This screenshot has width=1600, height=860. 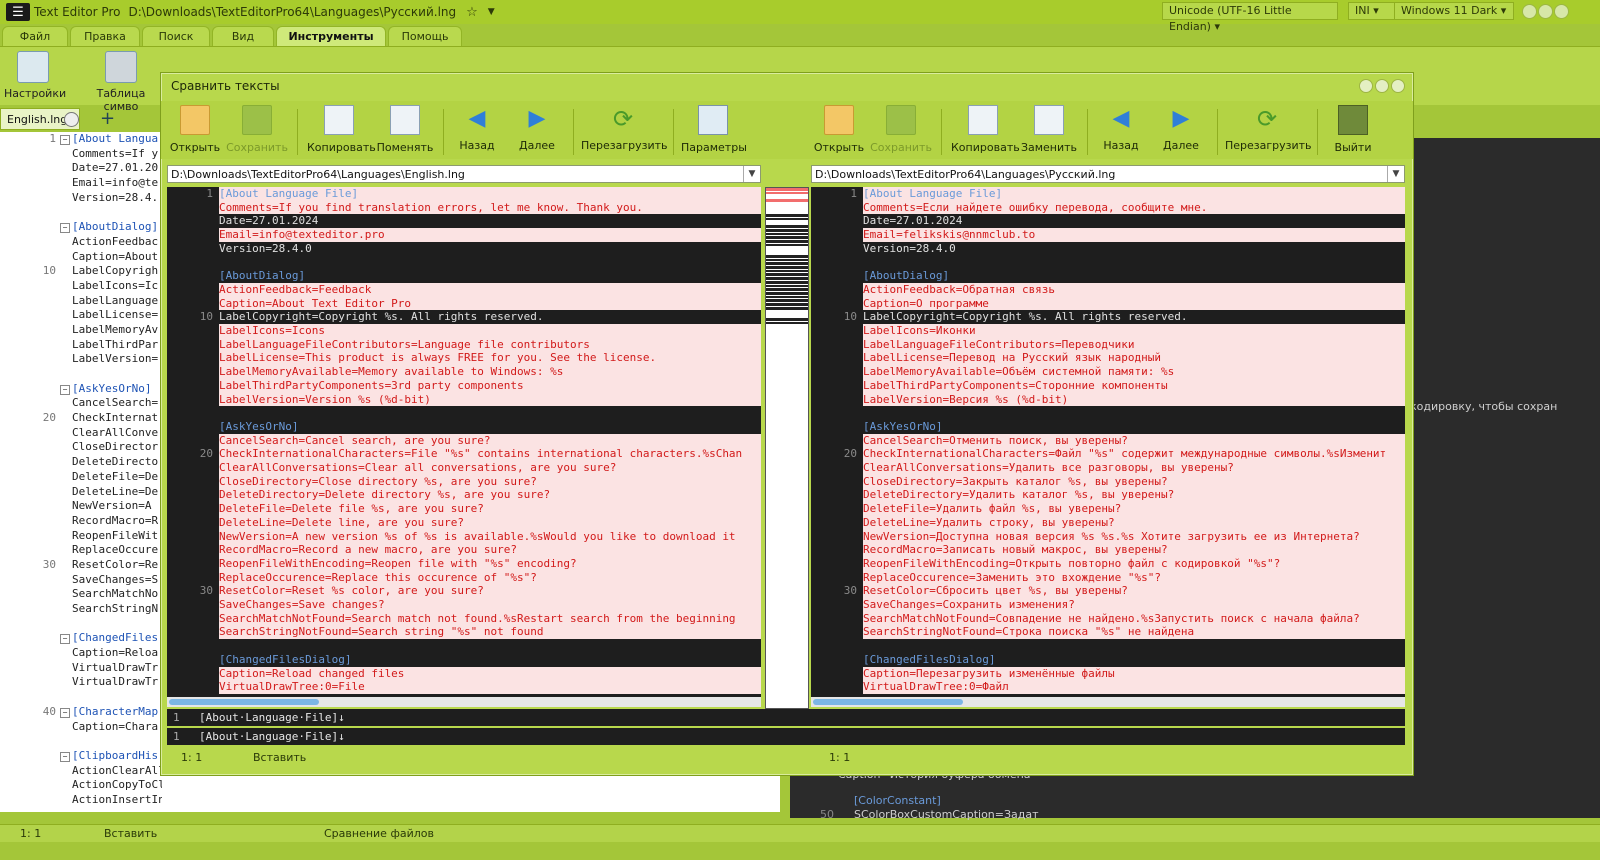 I want to click on parameters-button: Параметры, so click(x=714, y=129).